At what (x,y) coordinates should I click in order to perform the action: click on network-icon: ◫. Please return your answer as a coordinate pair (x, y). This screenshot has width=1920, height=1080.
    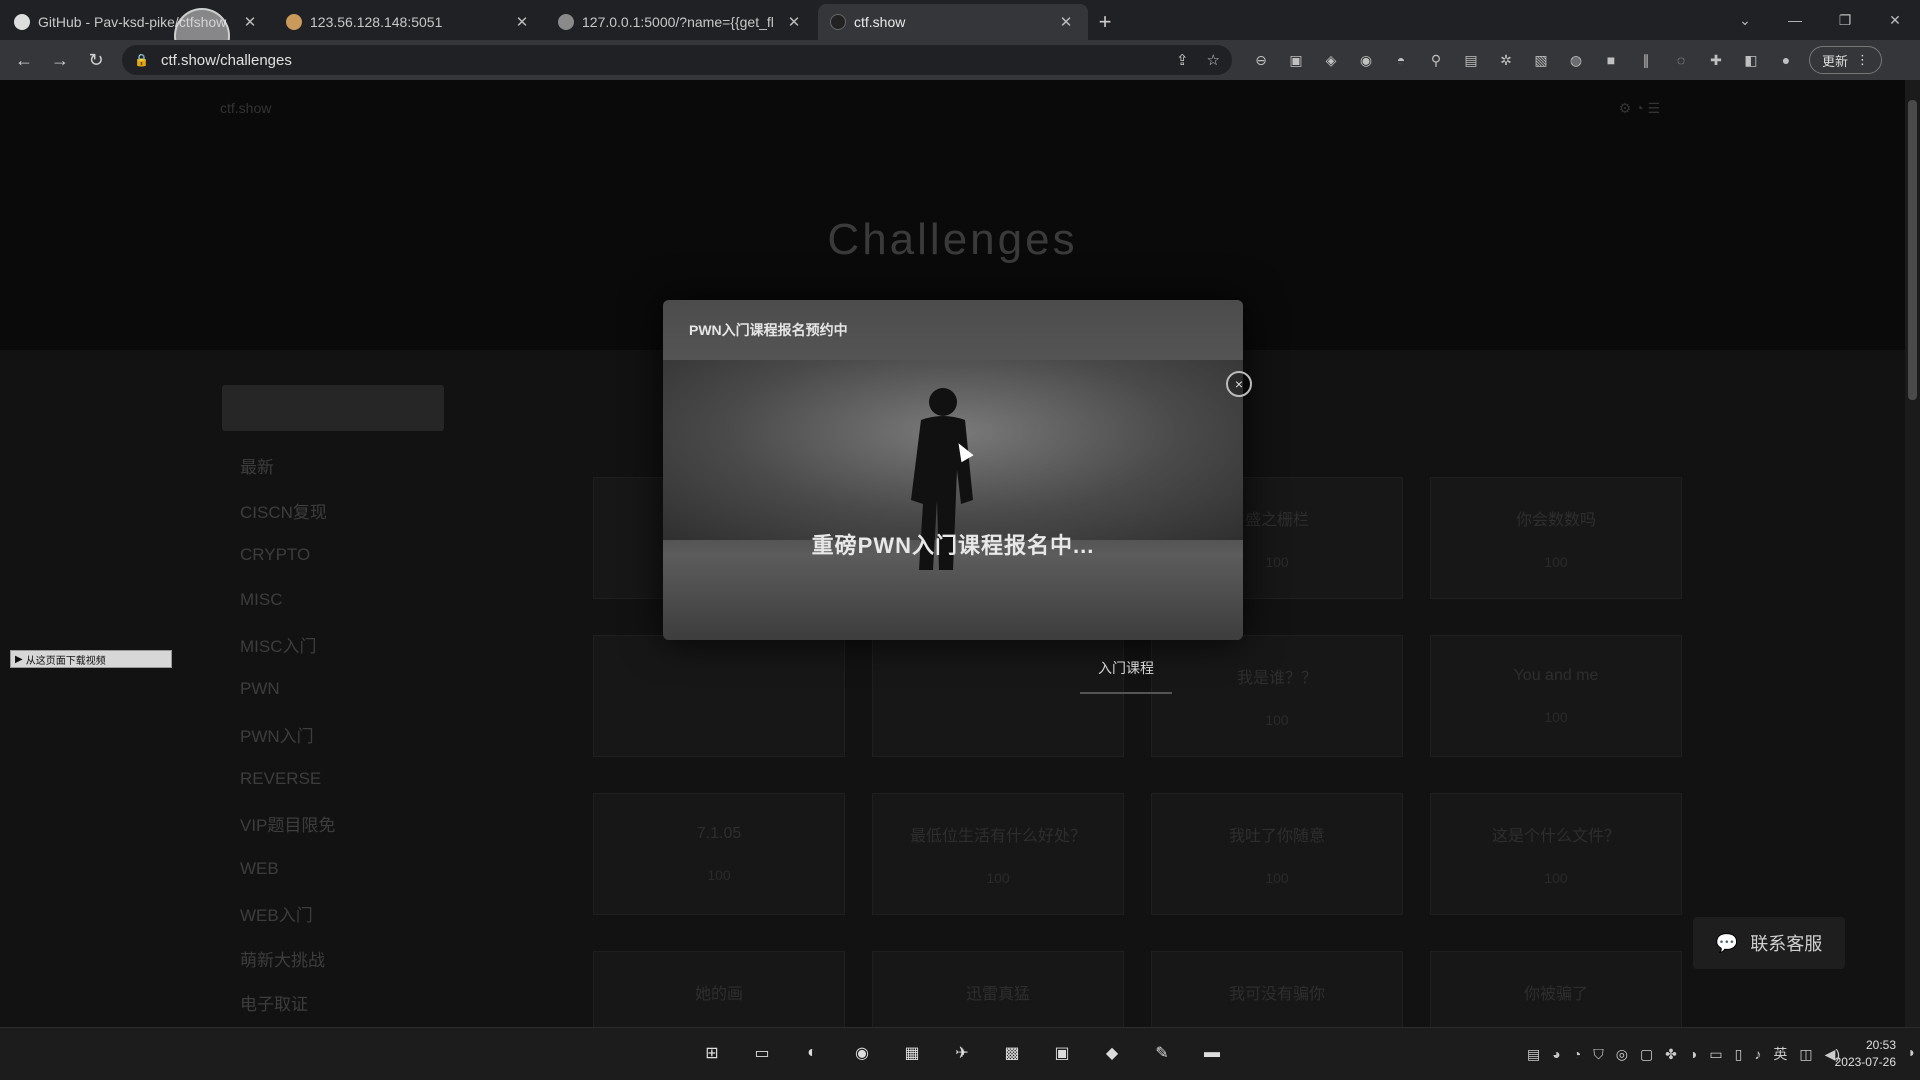
    Looking at the image, I should click on (1805, 1054).